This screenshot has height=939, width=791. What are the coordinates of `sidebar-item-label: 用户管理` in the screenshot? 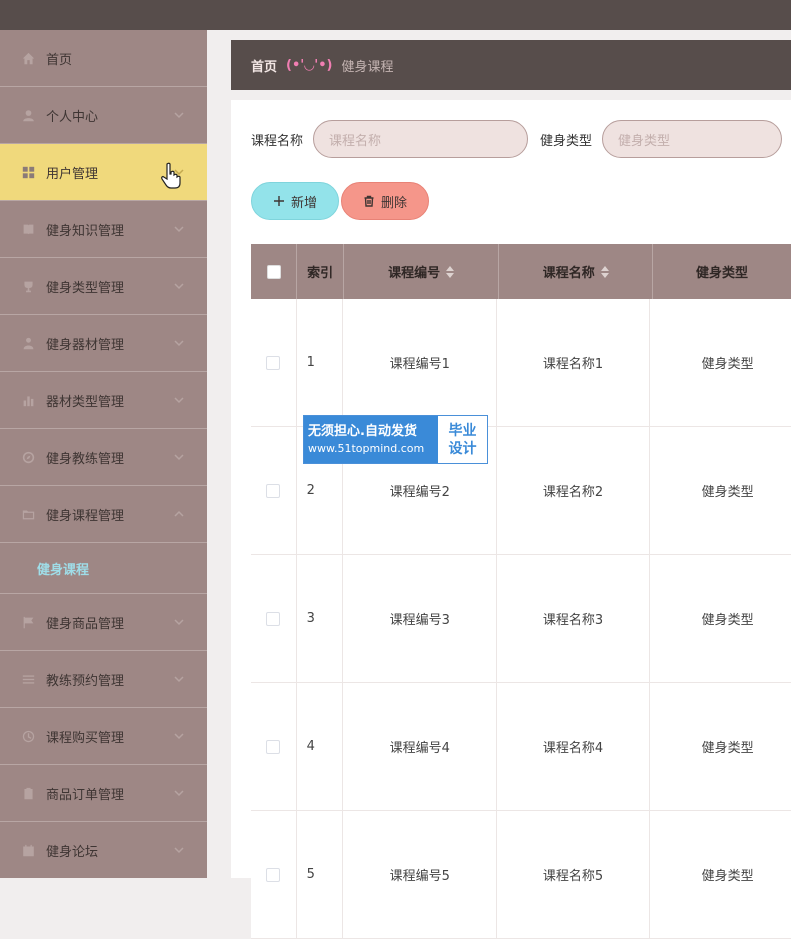 It's located at (72, 174).